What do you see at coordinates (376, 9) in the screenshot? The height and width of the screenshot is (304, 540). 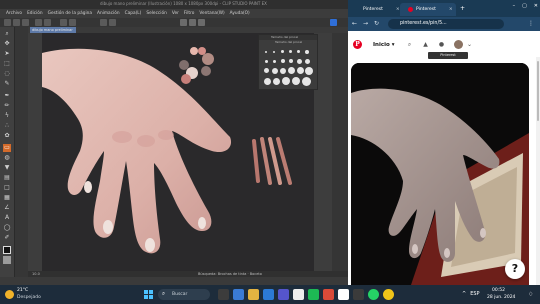 I see `browser-tab-1: Pinterest ×` at bounding box center [376, 9].